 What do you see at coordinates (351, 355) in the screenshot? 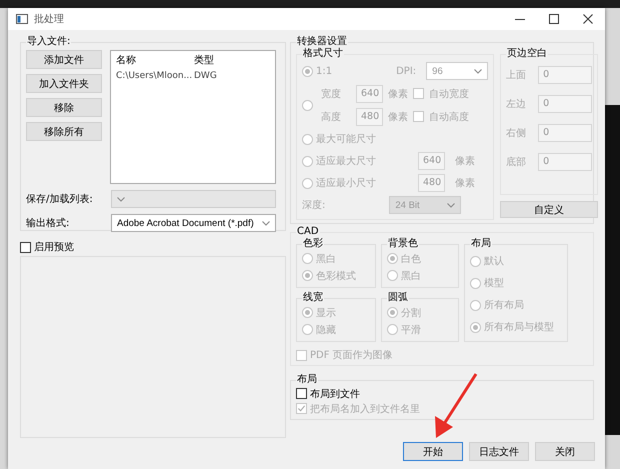
I see `checkbox-label: PDF 页面作为图像` at bounding box center [351, 355].